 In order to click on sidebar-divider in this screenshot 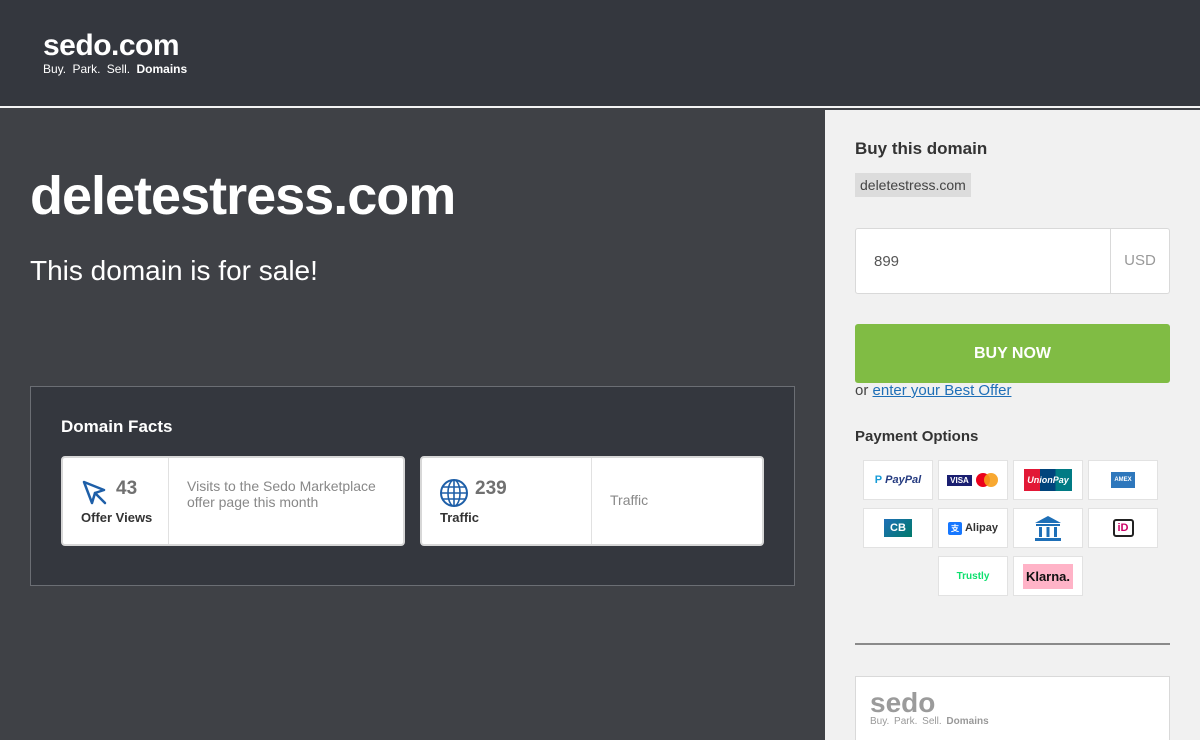, I will do `click(1012, 644)`.